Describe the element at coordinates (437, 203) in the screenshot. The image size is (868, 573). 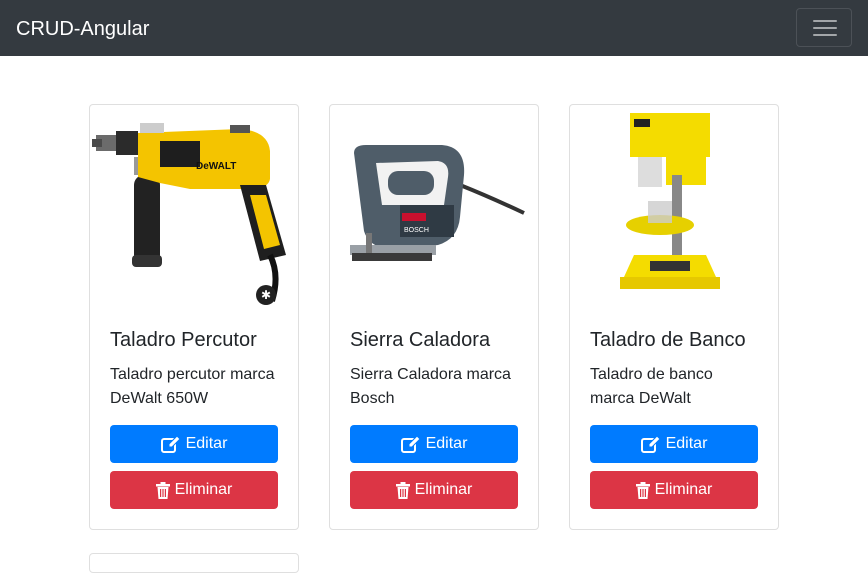
I see `bosch-jigsaw-image: BOSCH` at that location.